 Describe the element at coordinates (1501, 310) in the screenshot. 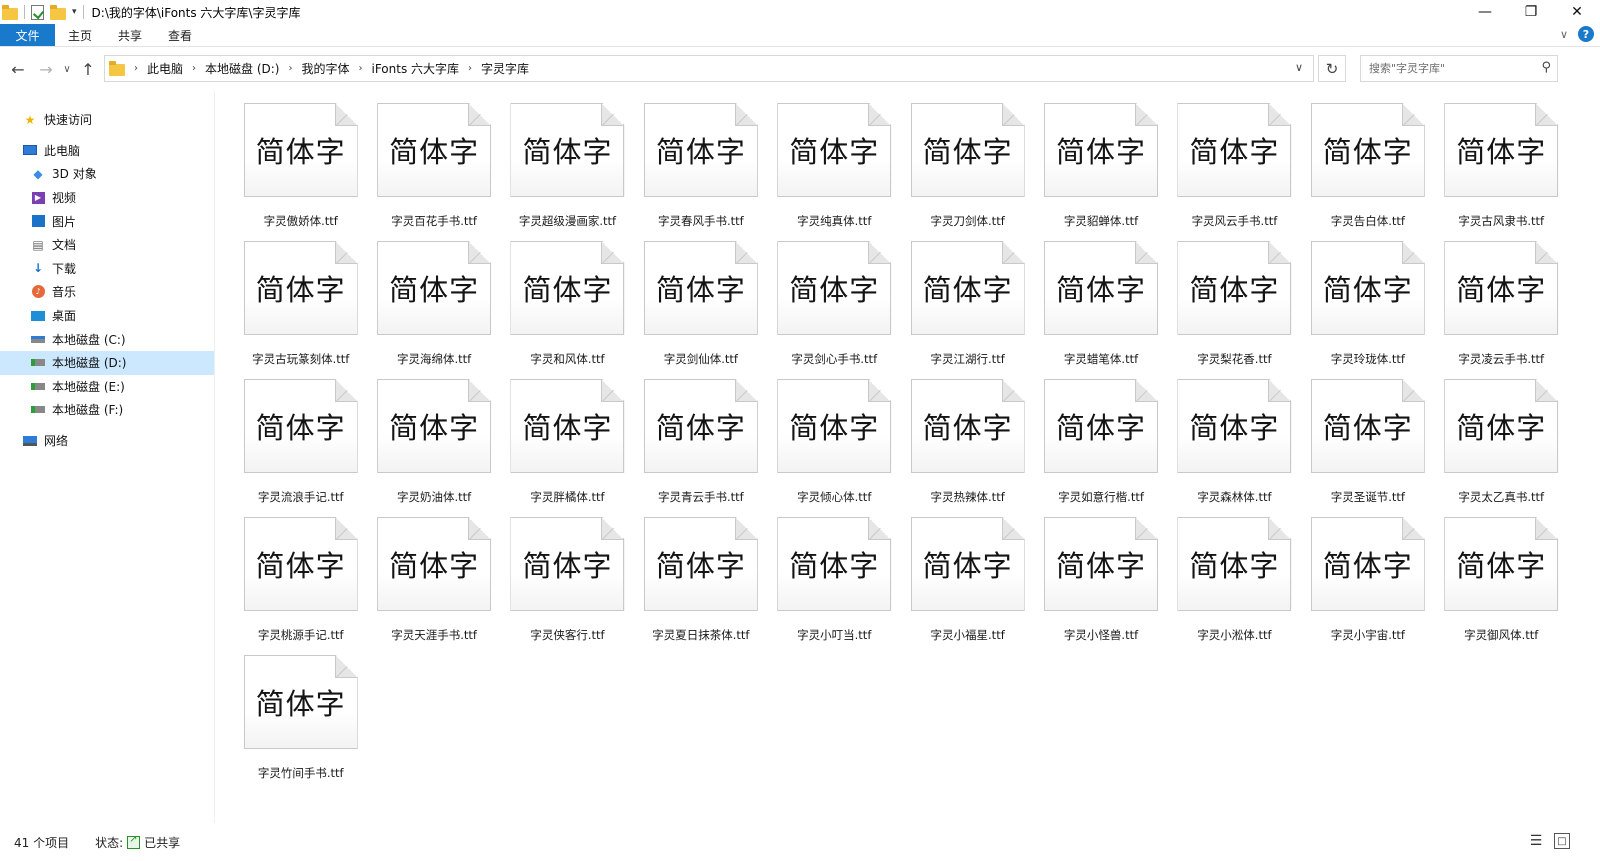

I see `file-item: 简体字 字灵凌云手书.ttf` at that location.